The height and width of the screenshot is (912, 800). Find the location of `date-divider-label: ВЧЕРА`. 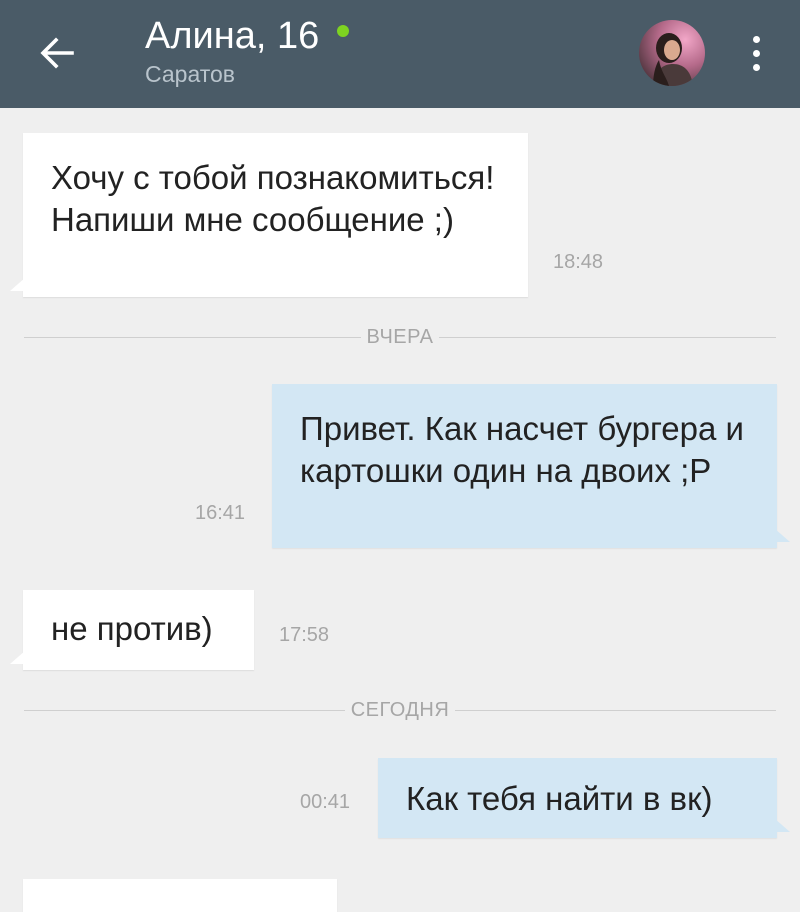

date-divider-label: ВЧЕРА is located at coordinates (400, 336).